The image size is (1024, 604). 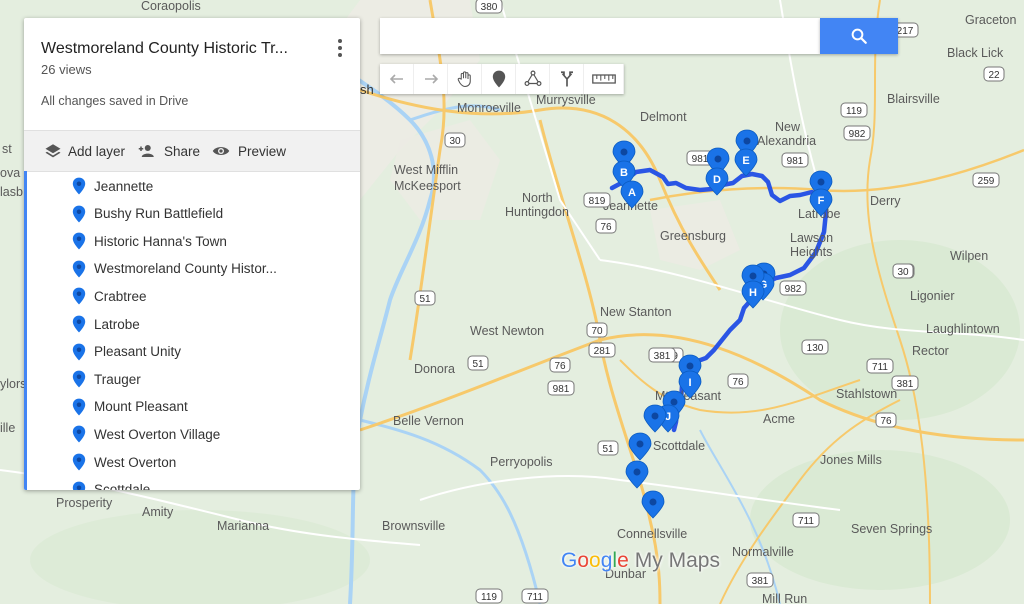 What do you see at coordinates (821, 201) in the screenshot?
I see `pin-letter: F` at bounding box center [821, 201].